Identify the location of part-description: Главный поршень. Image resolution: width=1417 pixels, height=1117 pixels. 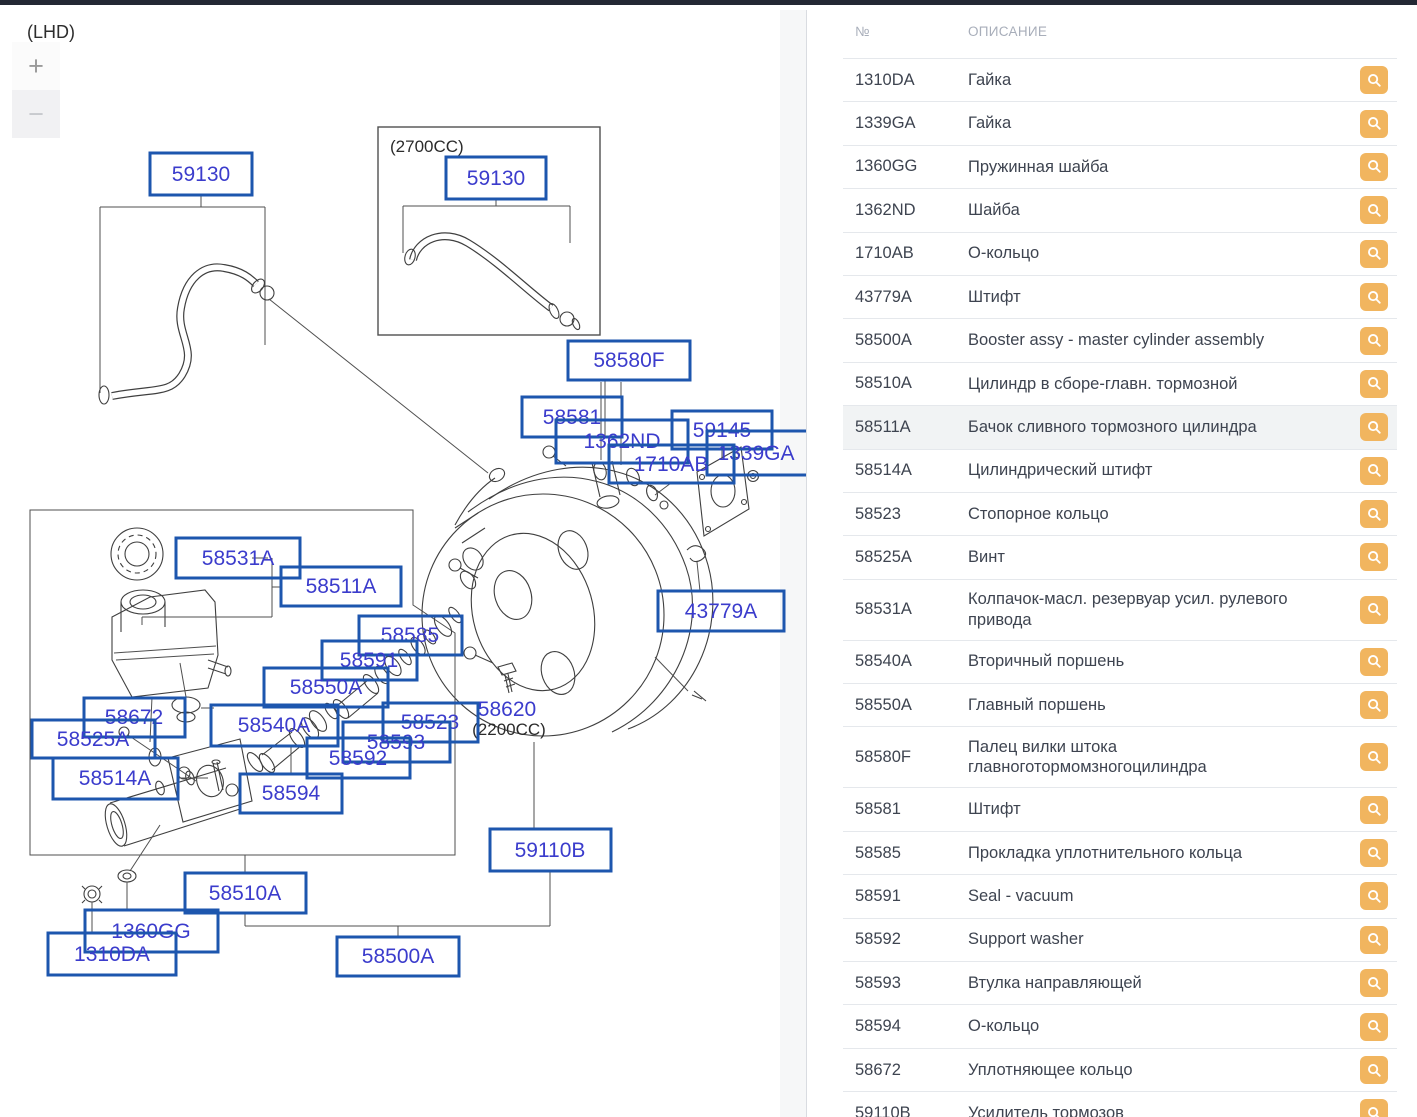
(1037, 704).